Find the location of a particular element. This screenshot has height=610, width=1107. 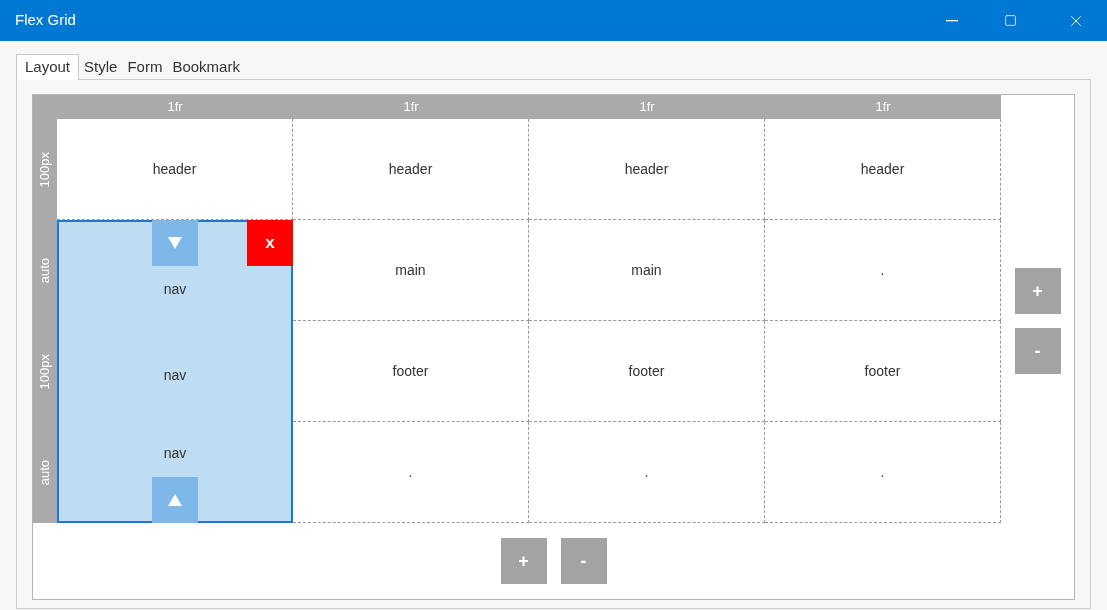

up-triangle-icon is located at coordinates (175, 500).